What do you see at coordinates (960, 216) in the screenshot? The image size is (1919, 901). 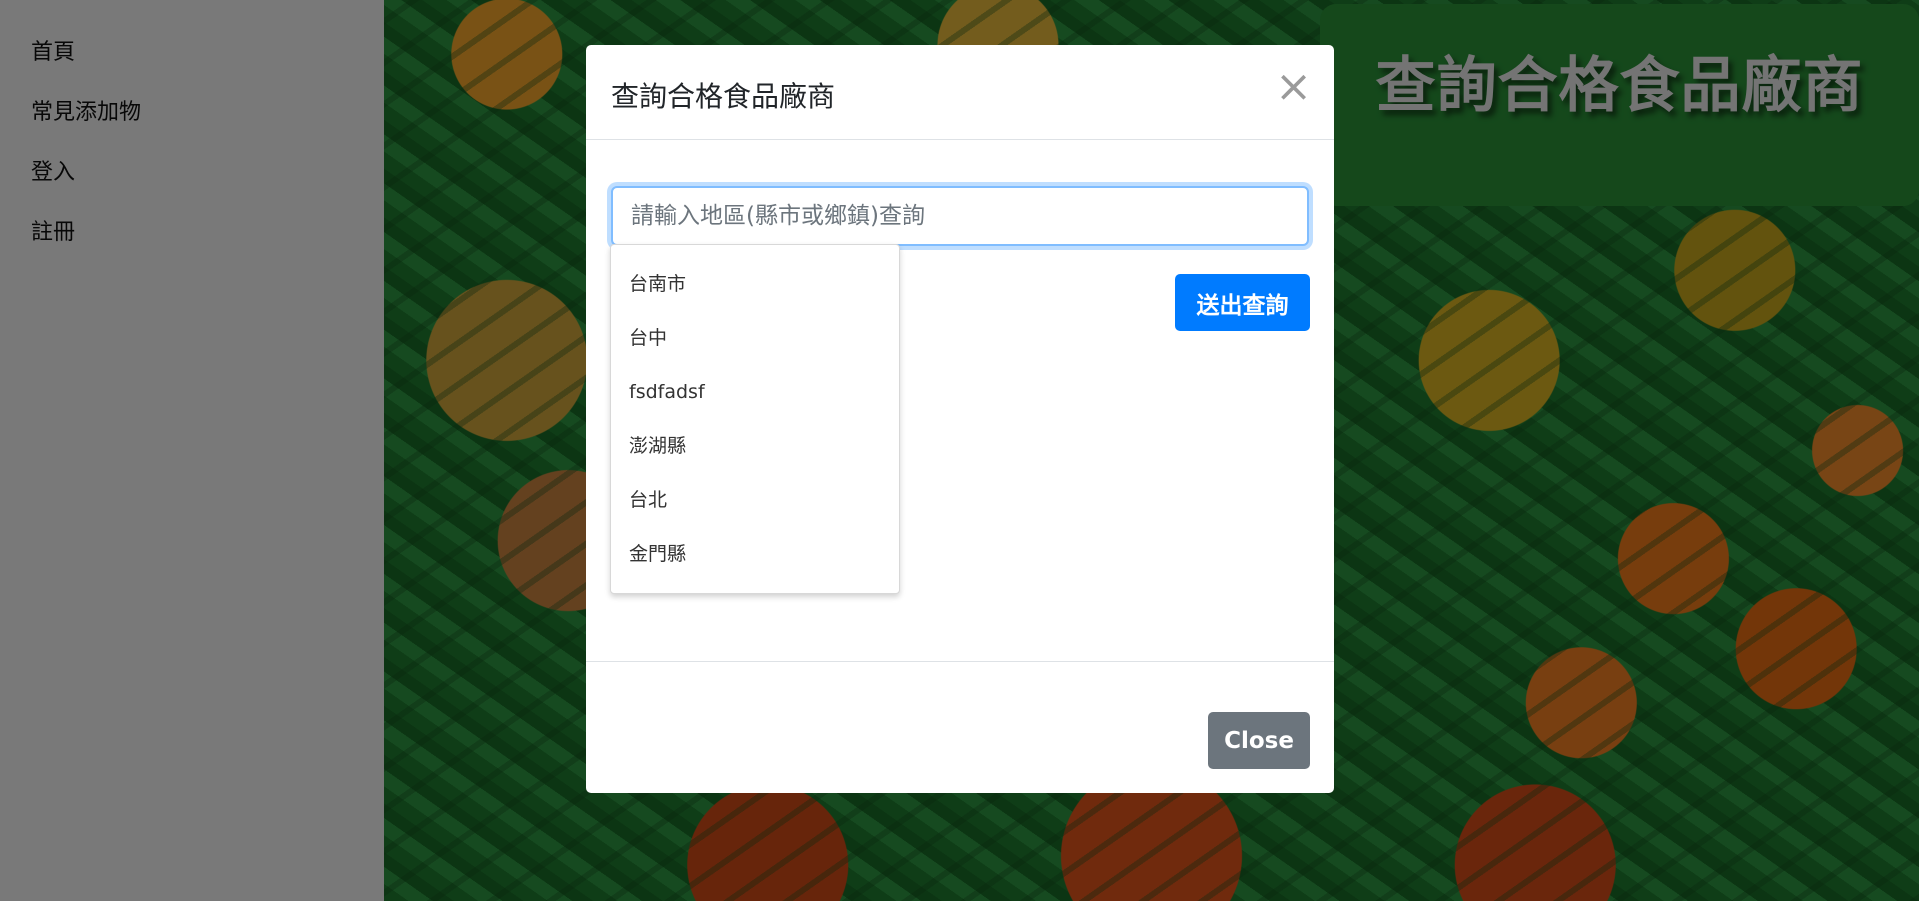 I see `search-input` at bounding box center [960, 216].